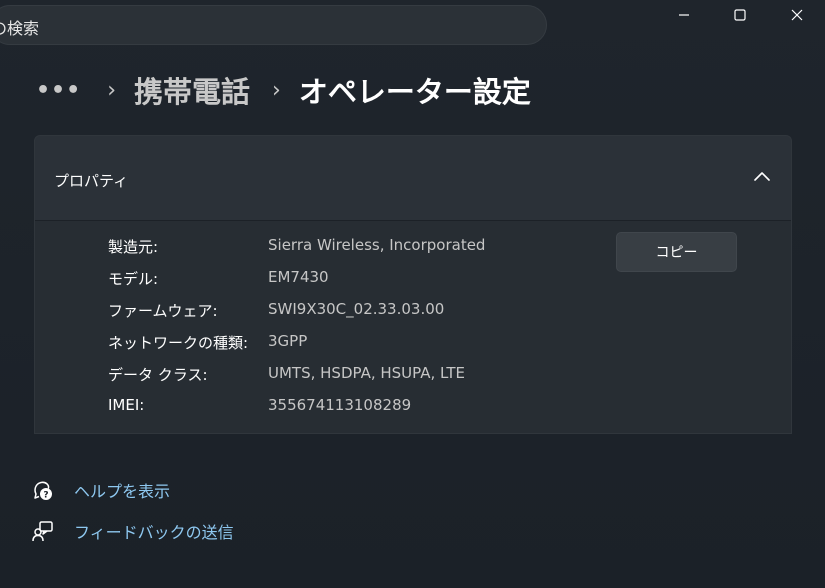 This screenshot has width=825, height=588. Describe the element at coordinates (192, 90) in the screenshot. I see `breadcrumb-item-mobile: 携帯電話` at that location.